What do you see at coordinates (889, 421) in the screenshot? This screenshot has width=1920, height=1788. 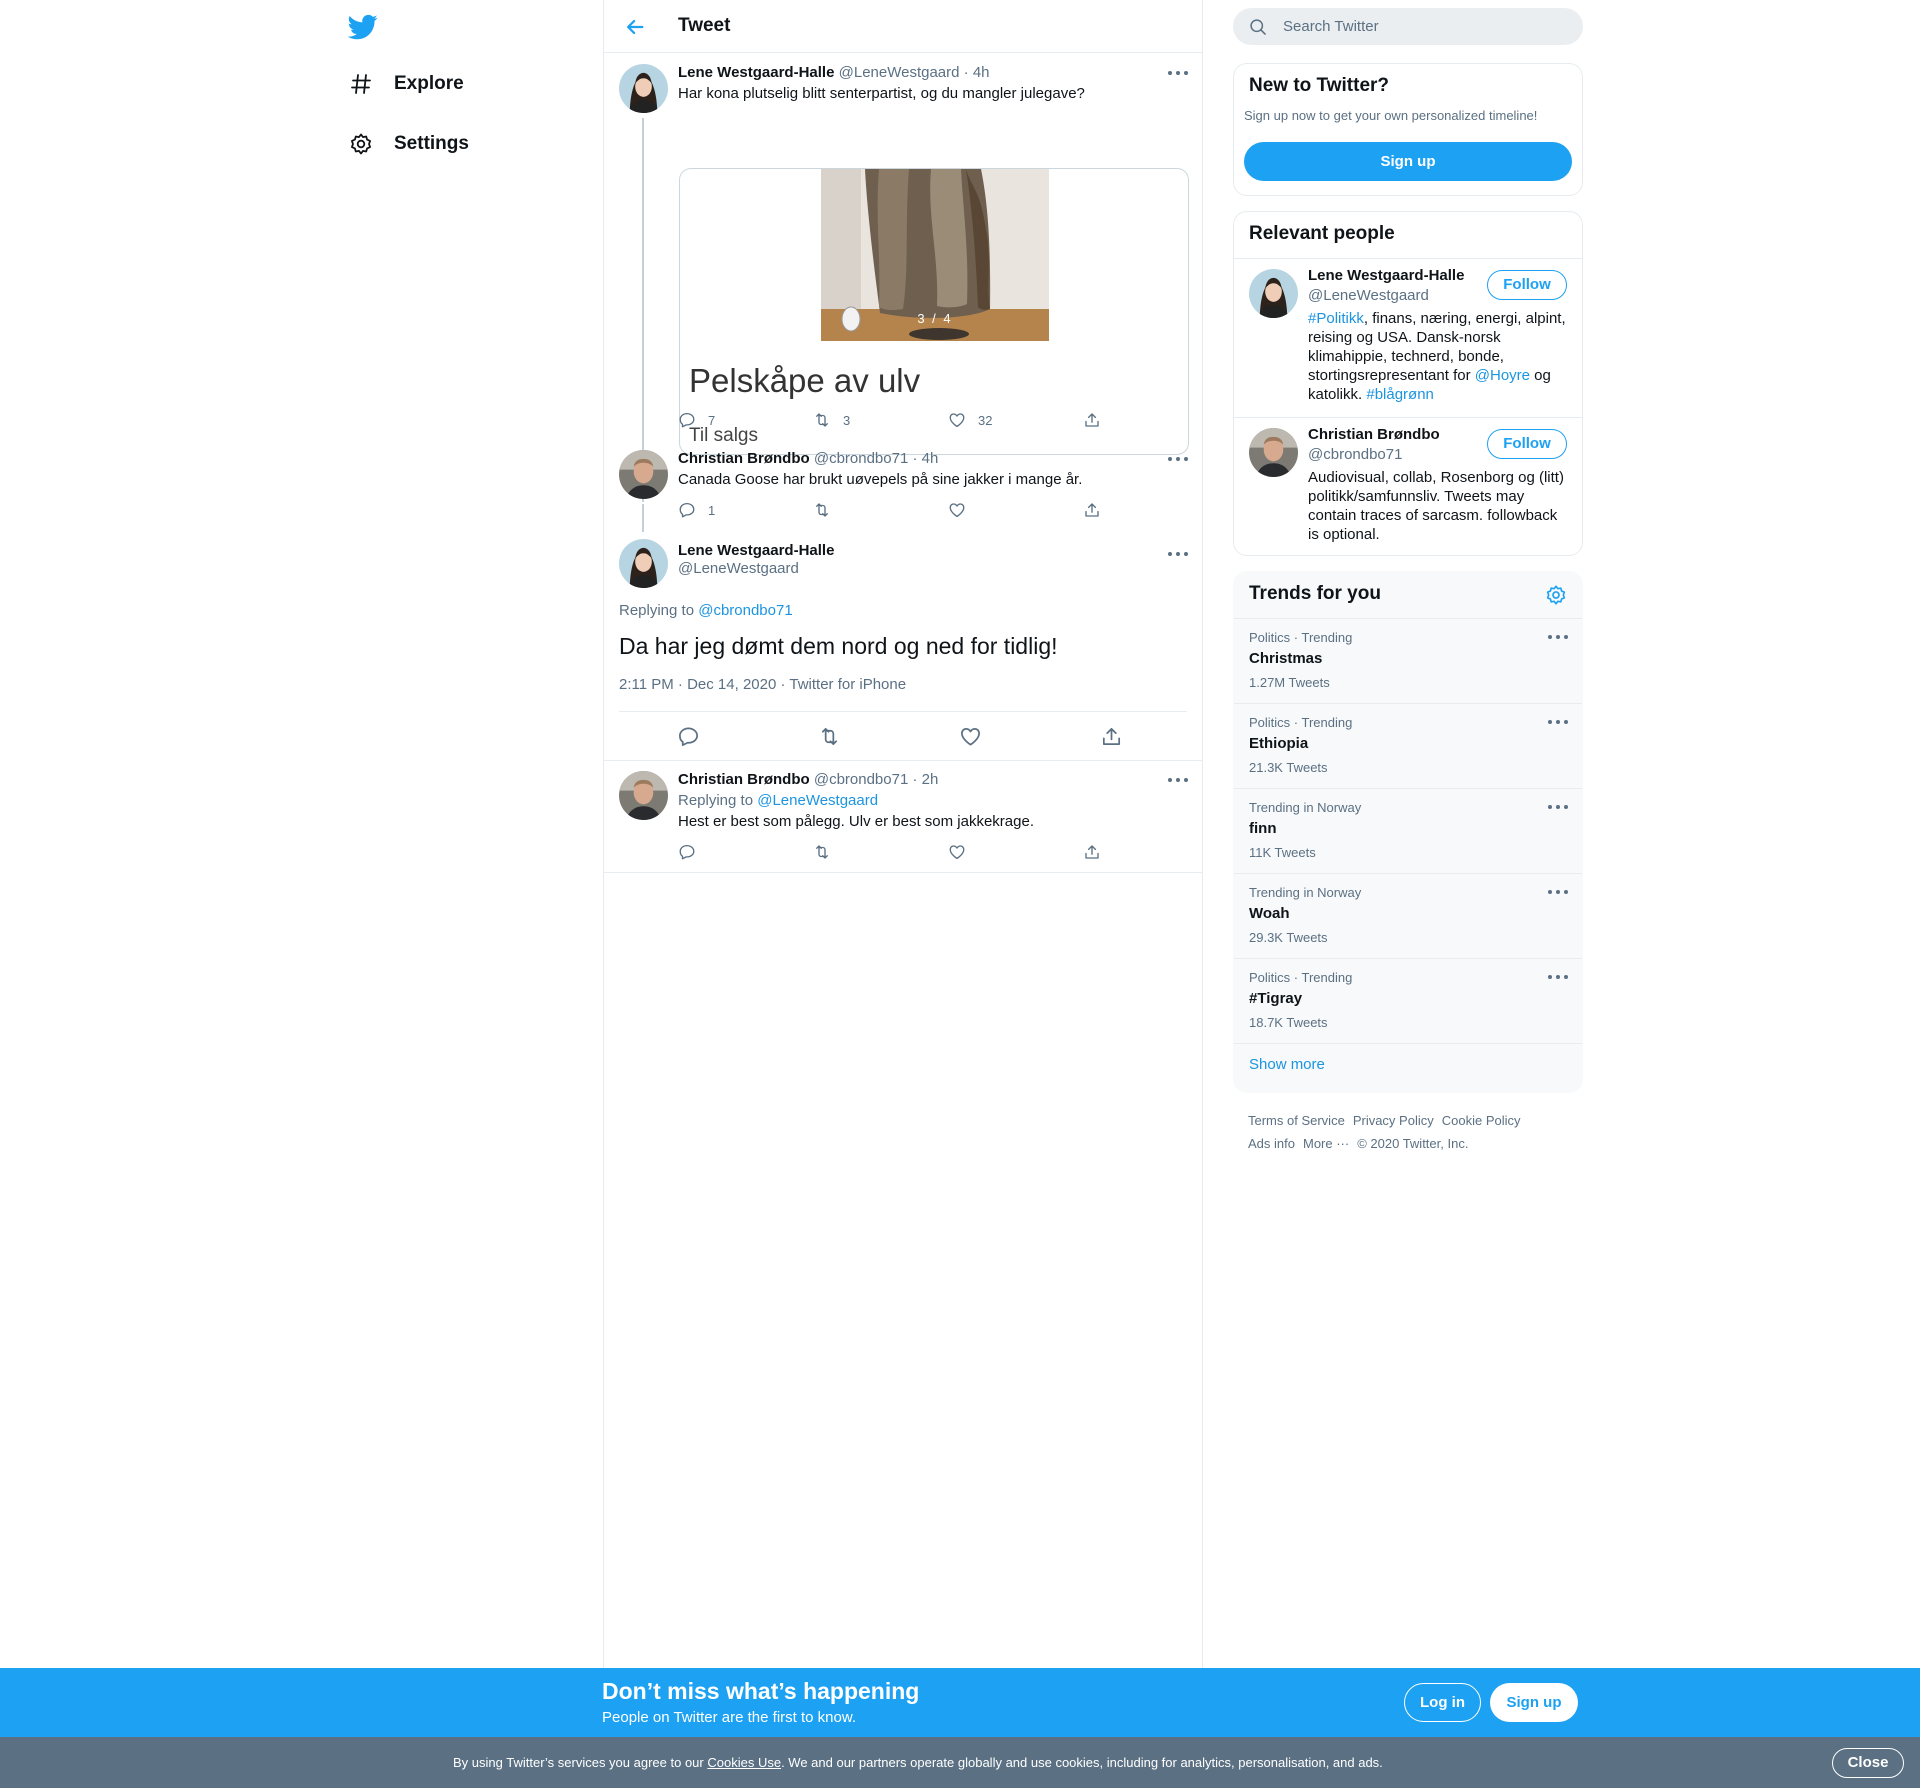 I see `tweet-actions: 7 3 32` at bounding box center [889, 421].